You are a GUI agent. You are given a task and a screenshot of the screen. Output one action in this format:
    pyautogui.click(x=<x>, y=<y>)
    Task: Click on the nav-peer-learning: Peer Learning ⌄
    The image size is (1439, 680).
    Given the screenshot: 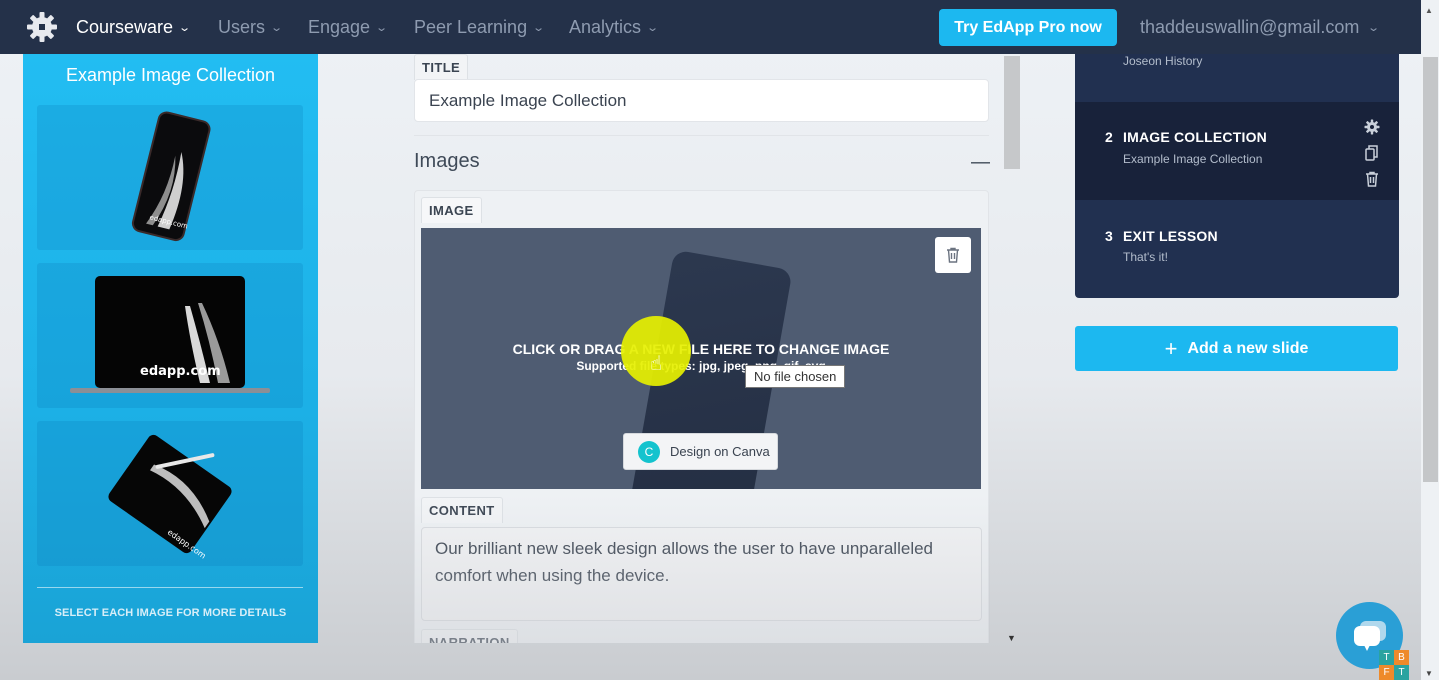 What is the action you would take?
    pyautogui.click(x=480, y=27)
    